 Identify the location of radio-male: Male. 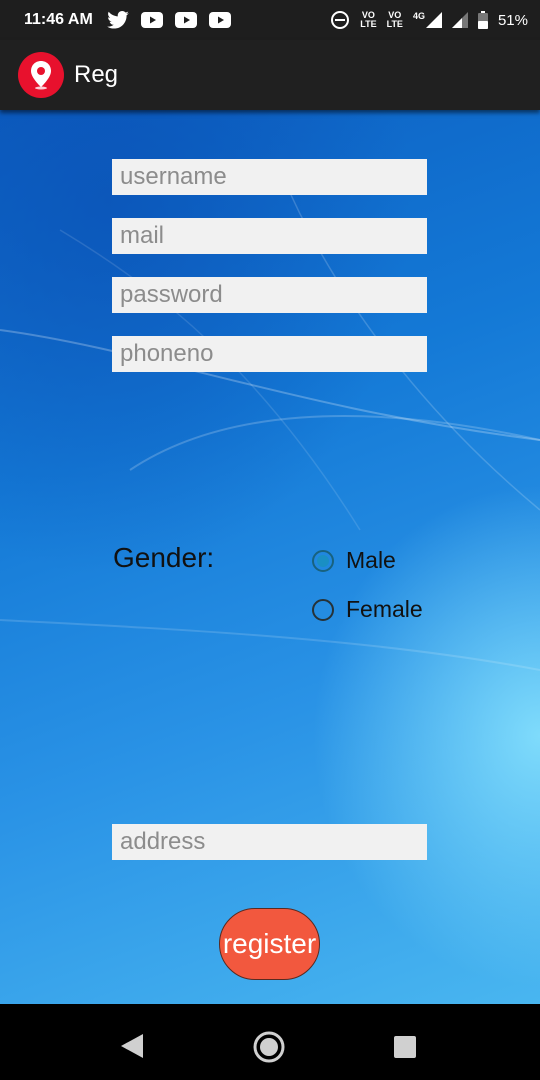
(354, 560).